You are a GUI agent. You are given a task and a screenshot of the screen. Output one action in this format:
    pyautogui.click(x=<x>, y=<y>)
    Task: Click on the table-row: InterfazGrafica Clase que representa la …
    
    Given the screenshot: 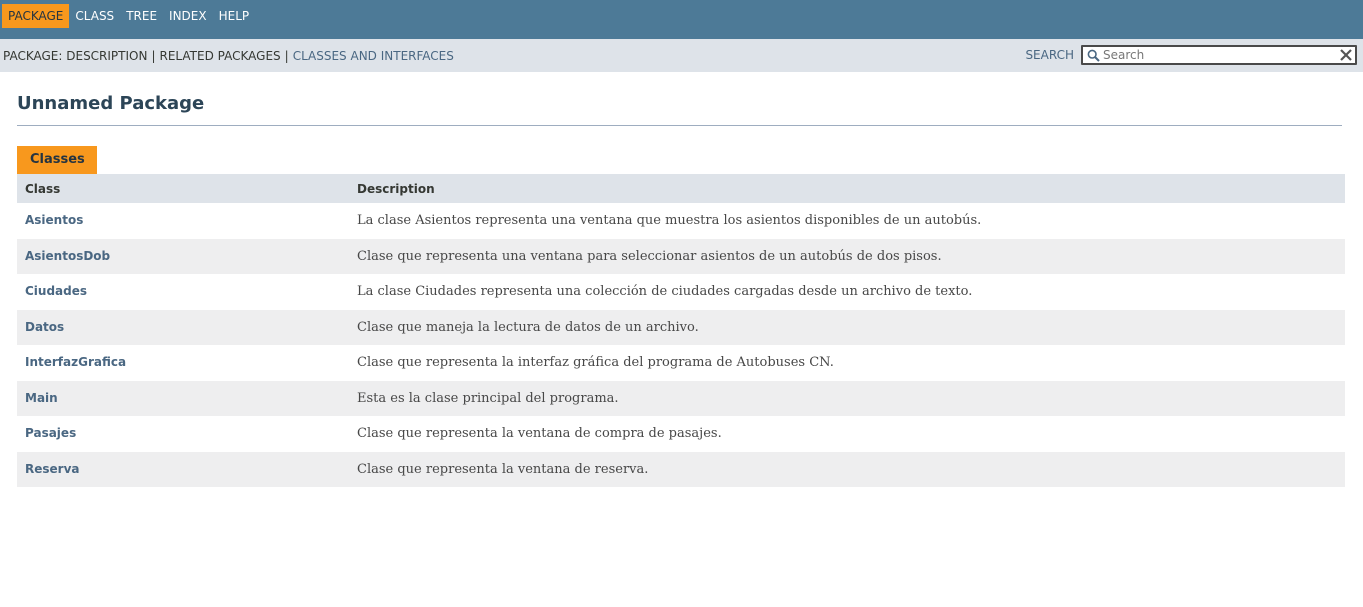 What is the action you would take?
    pyautogui.click(x=681, y=363)
    